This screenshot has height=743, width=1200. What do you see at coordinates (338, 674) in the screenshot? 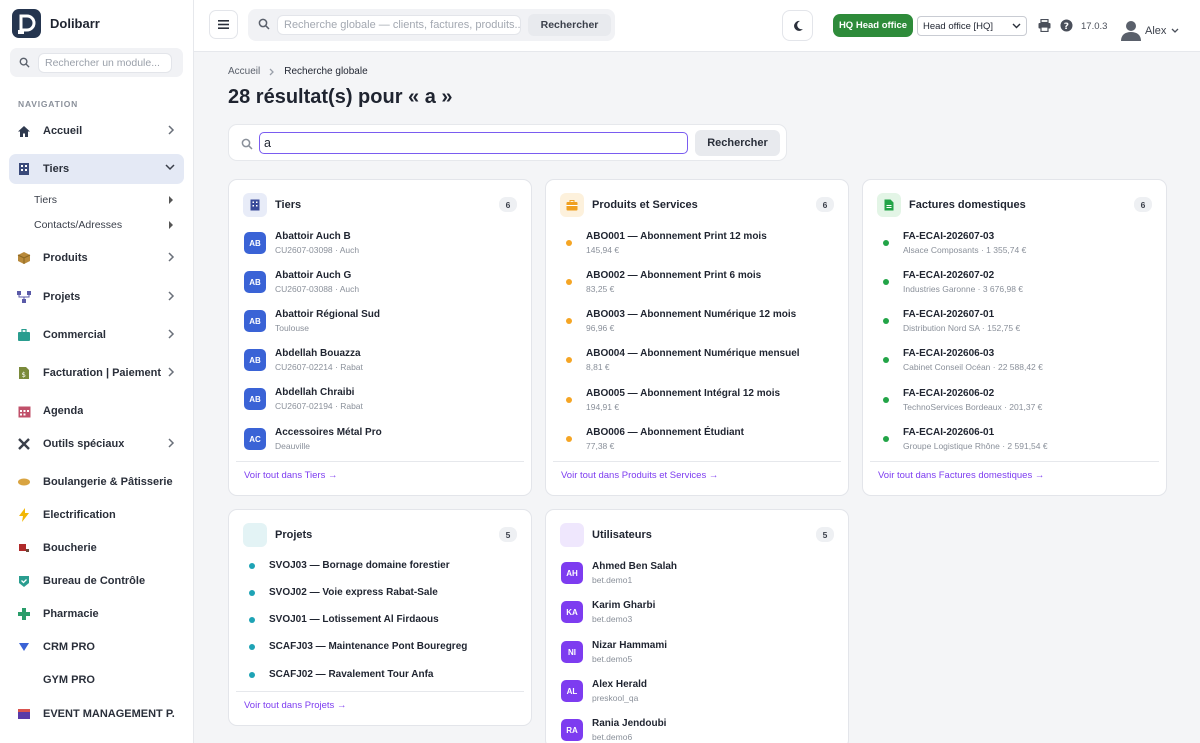
I see `list-item: SCAFJ02 — Ravalement Tour Anfa` at bounding box center [338, 674].